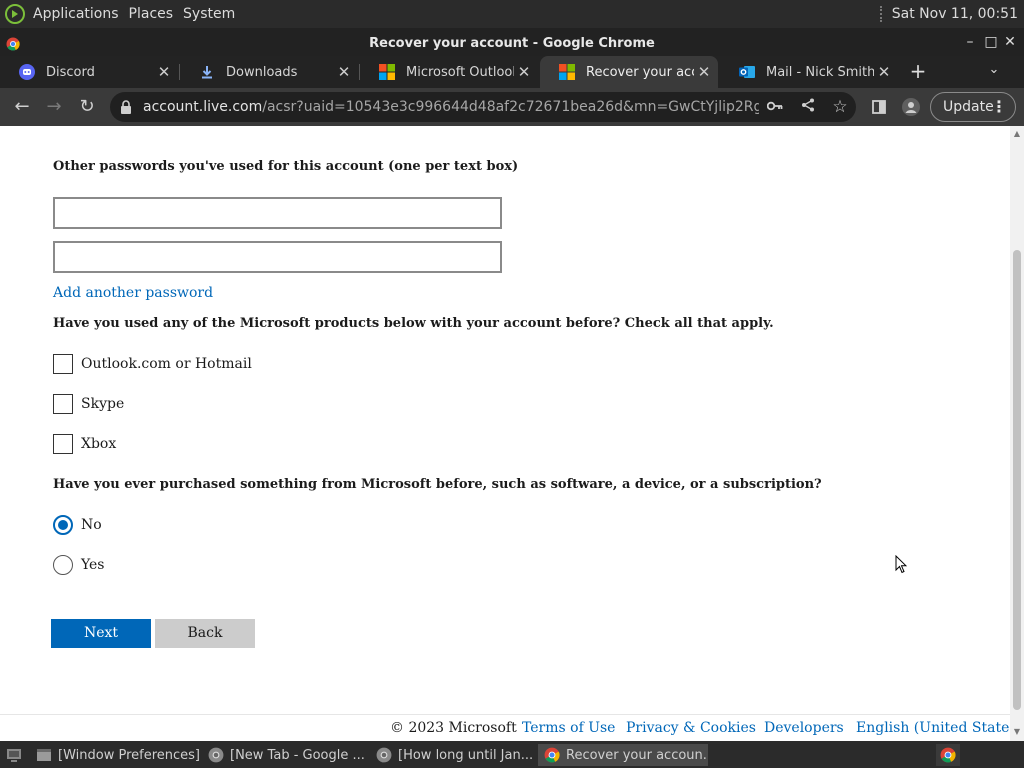 This screenshot has width=1024, height=768. What do you see at coordinates (881, 14) in the screenshot?
I see `panel-handle` at bounding box center [881, 14].